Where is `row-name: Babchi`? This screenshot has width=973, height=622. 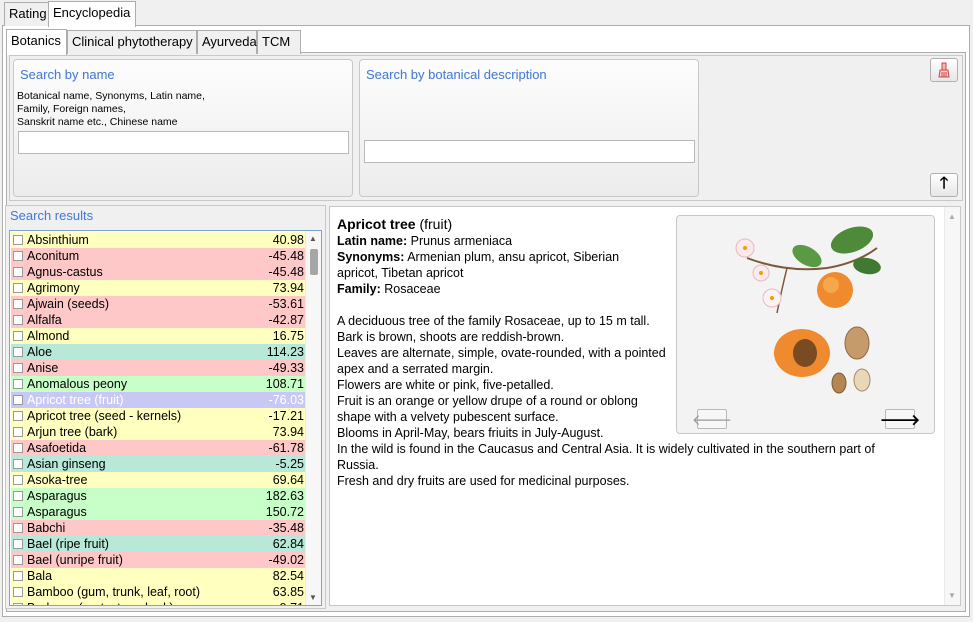 row-name: Babchi is located at coordinates (46, 528).